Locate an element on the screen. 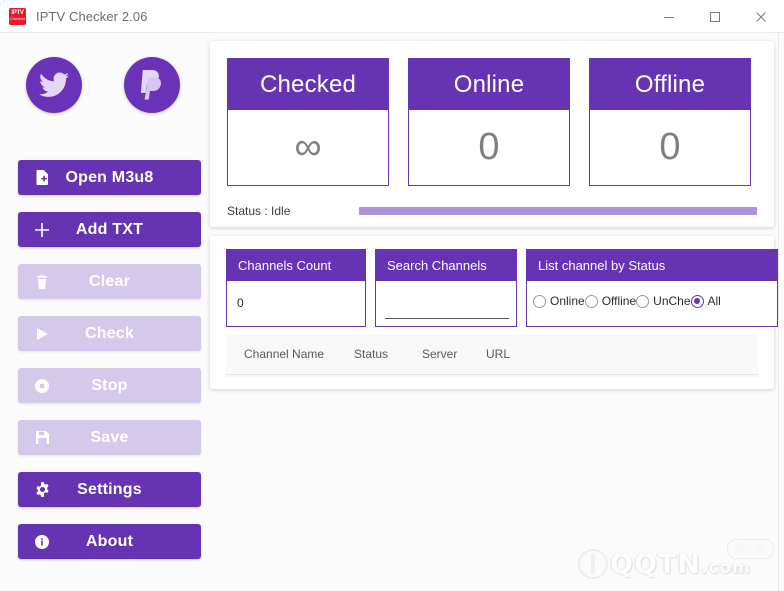  clear-button: Clear is located at coordinates (109, 281).